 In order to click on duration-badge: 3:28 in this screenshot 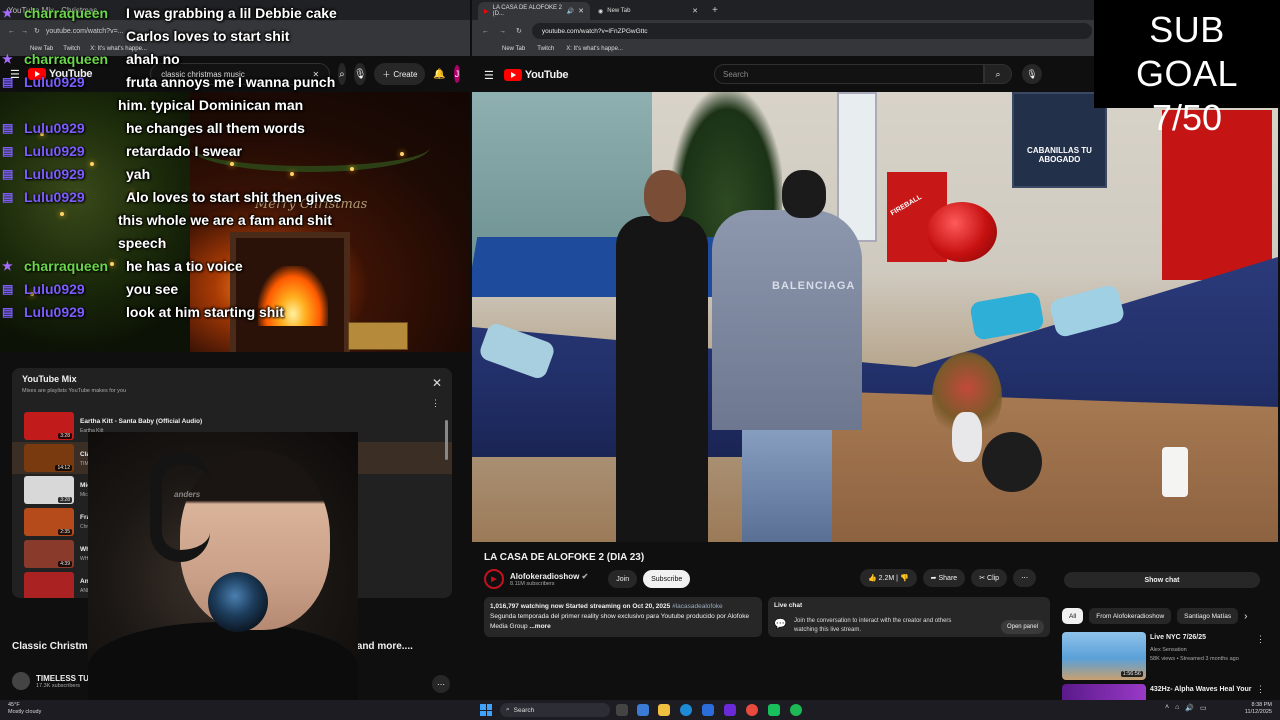, I will do `click(65, 436)`.